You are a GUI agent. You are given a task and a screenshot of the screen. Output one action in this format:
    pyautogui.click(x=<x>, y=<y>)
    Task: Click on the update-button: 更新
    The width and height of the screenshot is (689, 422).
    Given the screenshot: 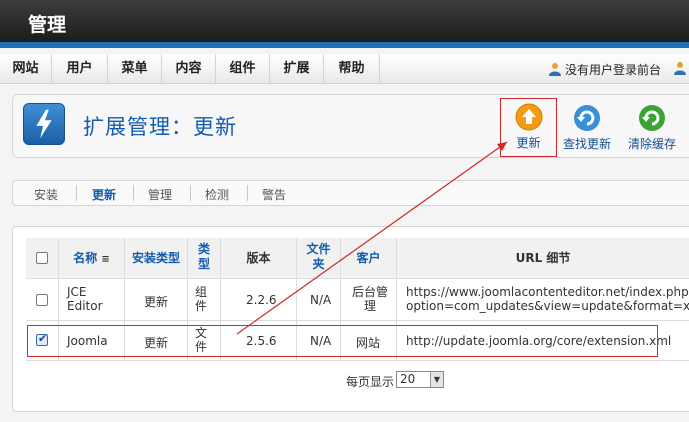 What is the action you would take?
    pyautogui.click(x=528, y=127)
    